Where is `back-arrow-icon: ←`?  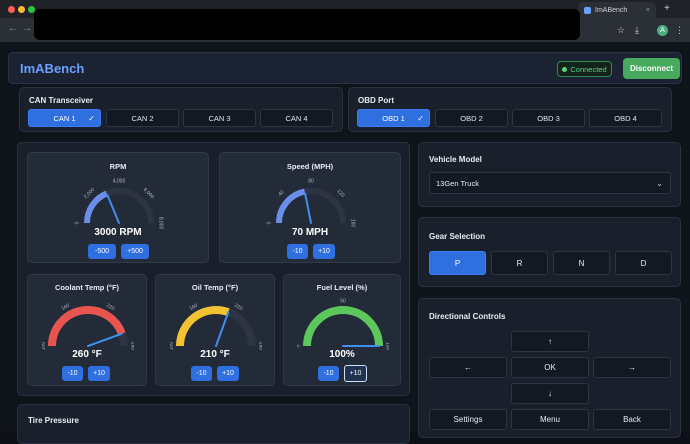
back-arrow-icon: ← is located at coordinates (13, 28).